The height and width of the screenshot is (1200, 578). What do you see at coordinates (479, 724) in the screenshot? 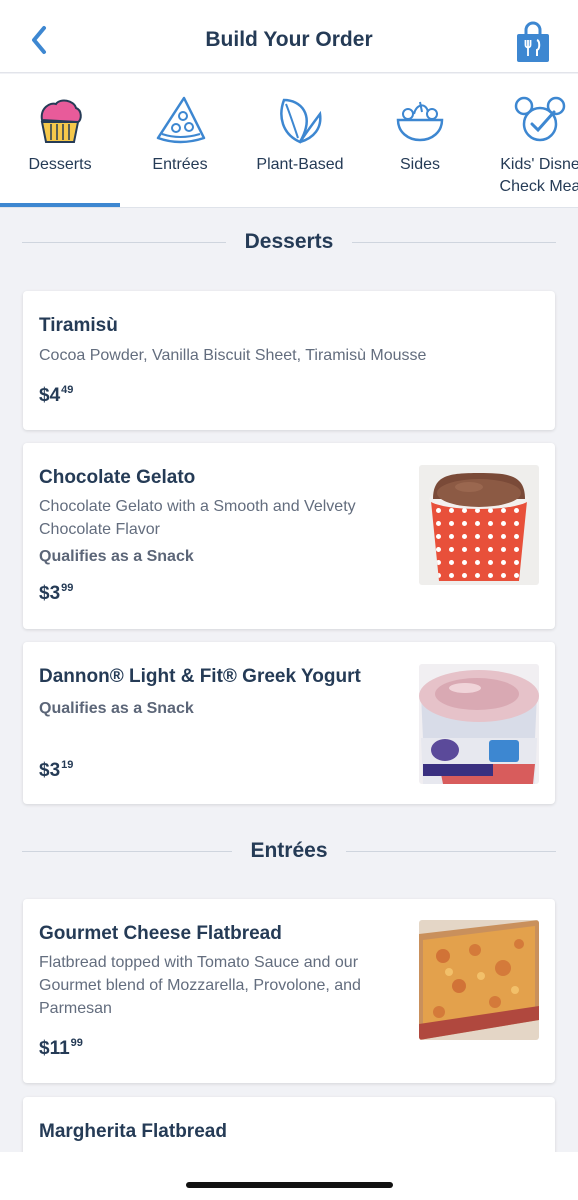
I see `item-photo-greek-yogurt` at bounding box center [479, 724].